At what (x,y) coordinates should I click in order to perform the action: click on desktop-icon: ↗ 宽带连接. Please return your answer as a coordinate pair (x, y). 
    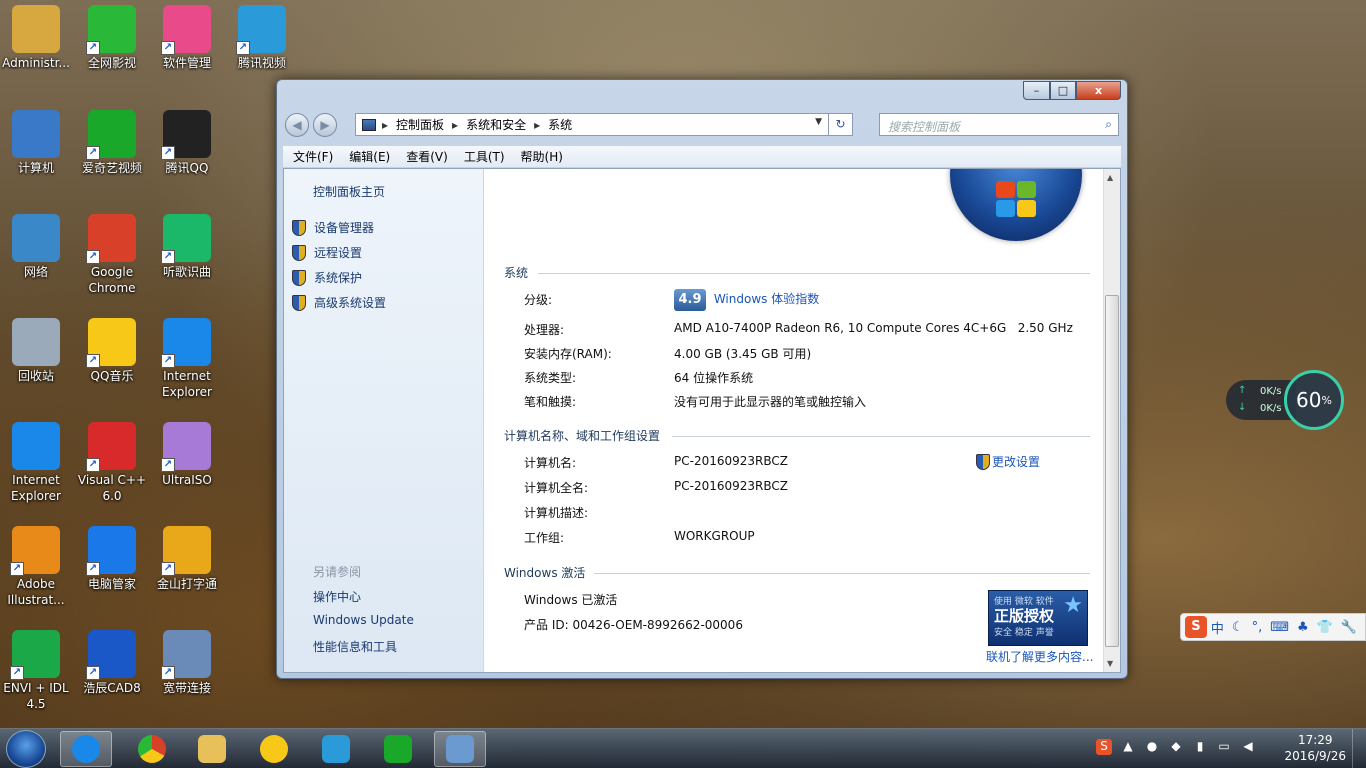
    Looking at the image, I should click on (187, 663).